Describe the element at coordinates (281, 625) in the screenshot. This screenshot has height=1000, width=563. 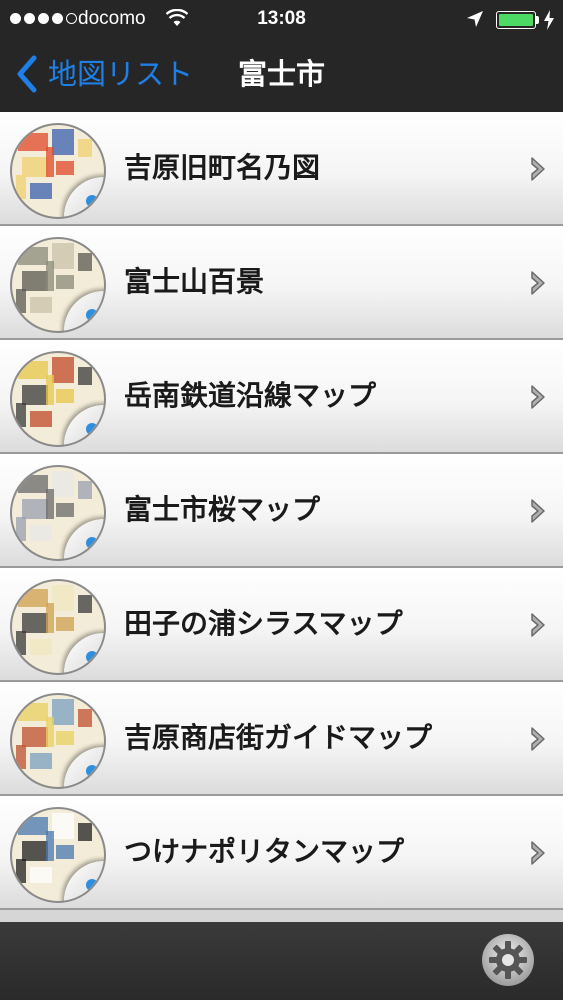
I see `list-item: 田子の浦シラスマップ` at that location.